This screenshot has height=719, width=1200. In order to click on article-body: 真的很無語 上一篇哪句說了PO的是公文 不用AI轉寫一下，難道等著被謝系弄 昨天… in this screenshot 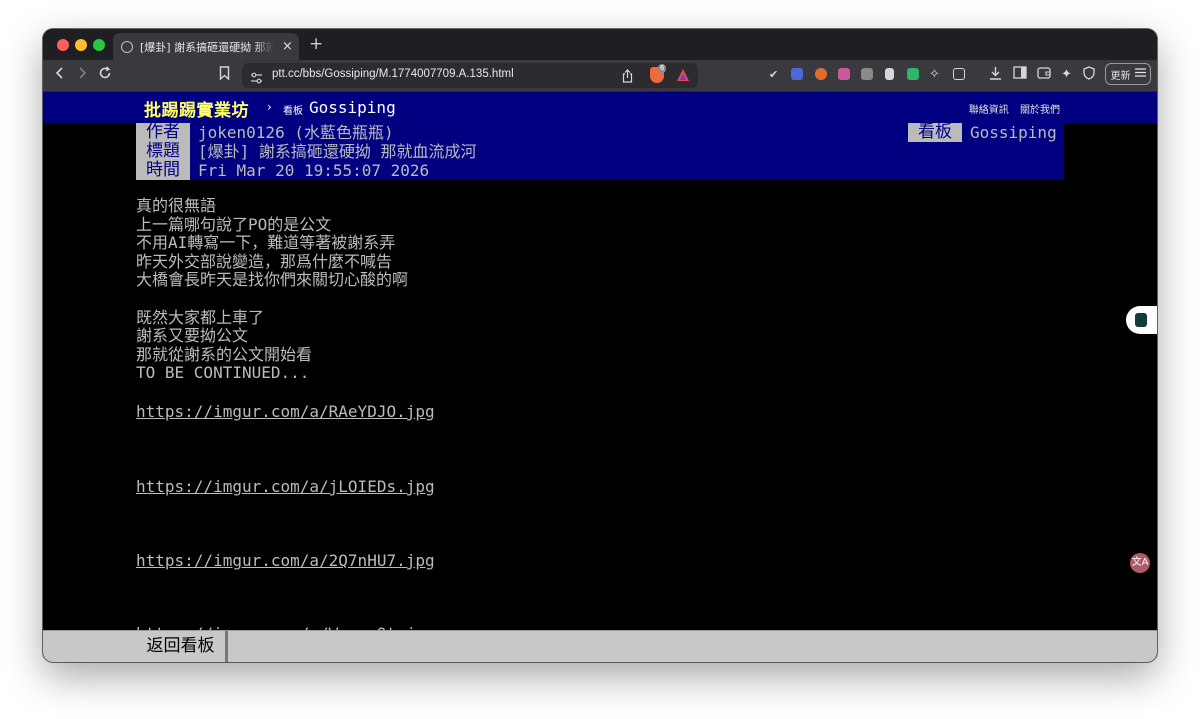, I will do `click(272, 289)`.